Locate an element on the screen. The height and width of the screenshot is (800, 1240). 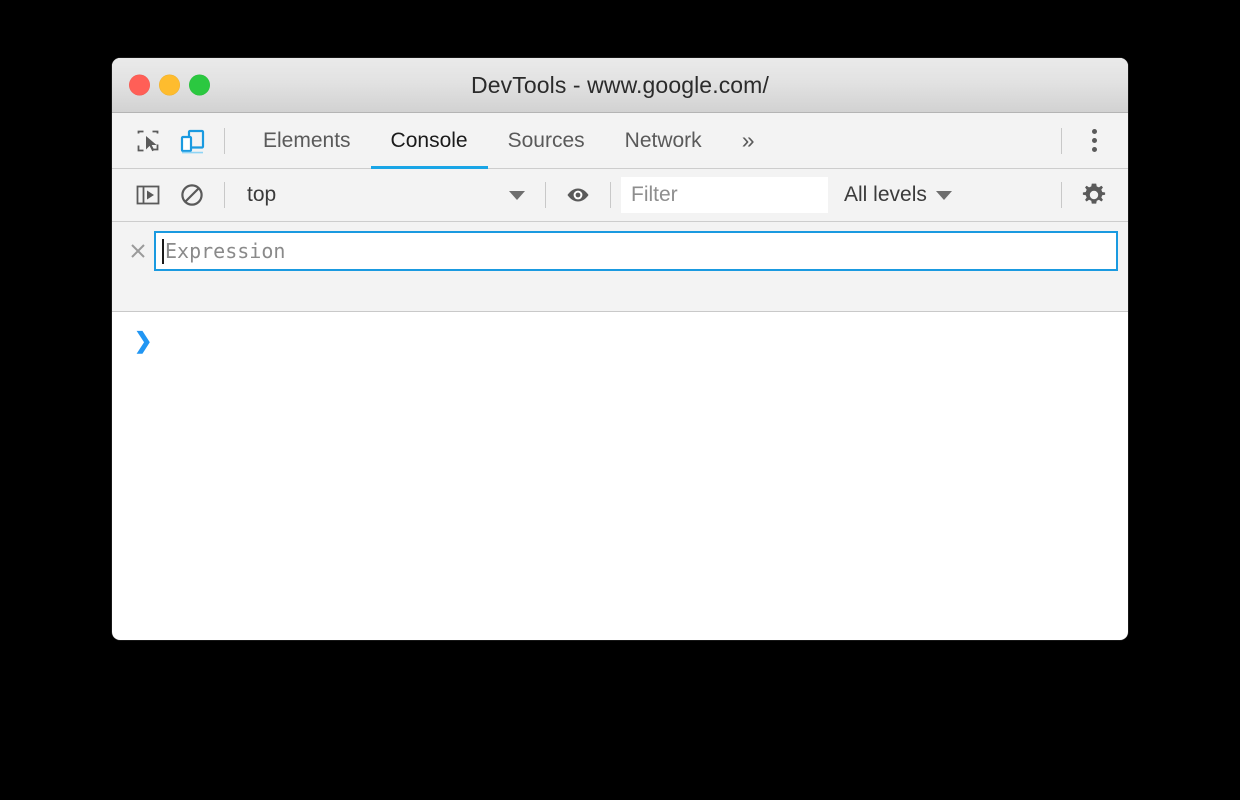
settings-gear-icon is located at coordinates (1094, 195).